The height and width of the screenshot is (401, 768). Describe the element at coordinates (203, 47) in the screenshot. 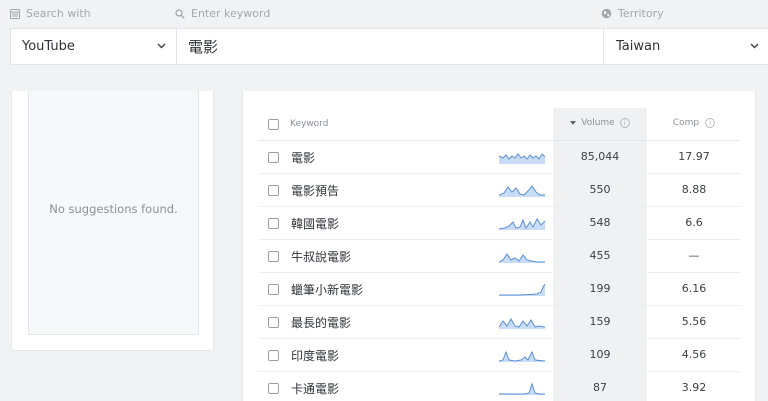

I see `keyword-value: 電影` at that location.